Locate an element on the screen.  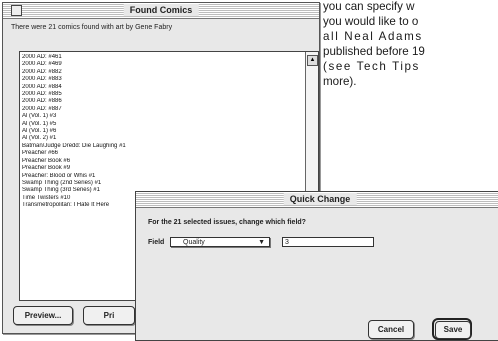
quick-change-titlebar: Quick Change is located at coordinates (317, 200).